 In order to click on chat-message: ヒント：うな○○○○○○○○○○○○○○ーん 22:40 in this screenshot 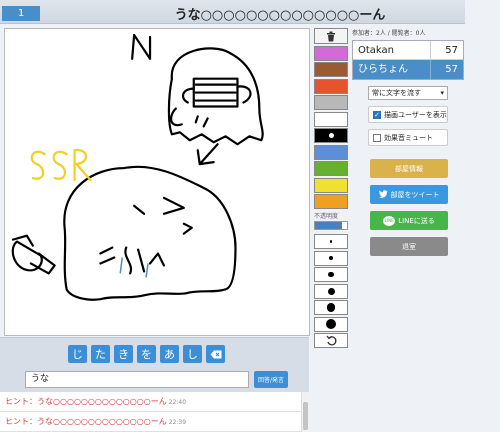, I will do `click(154, 402)`.